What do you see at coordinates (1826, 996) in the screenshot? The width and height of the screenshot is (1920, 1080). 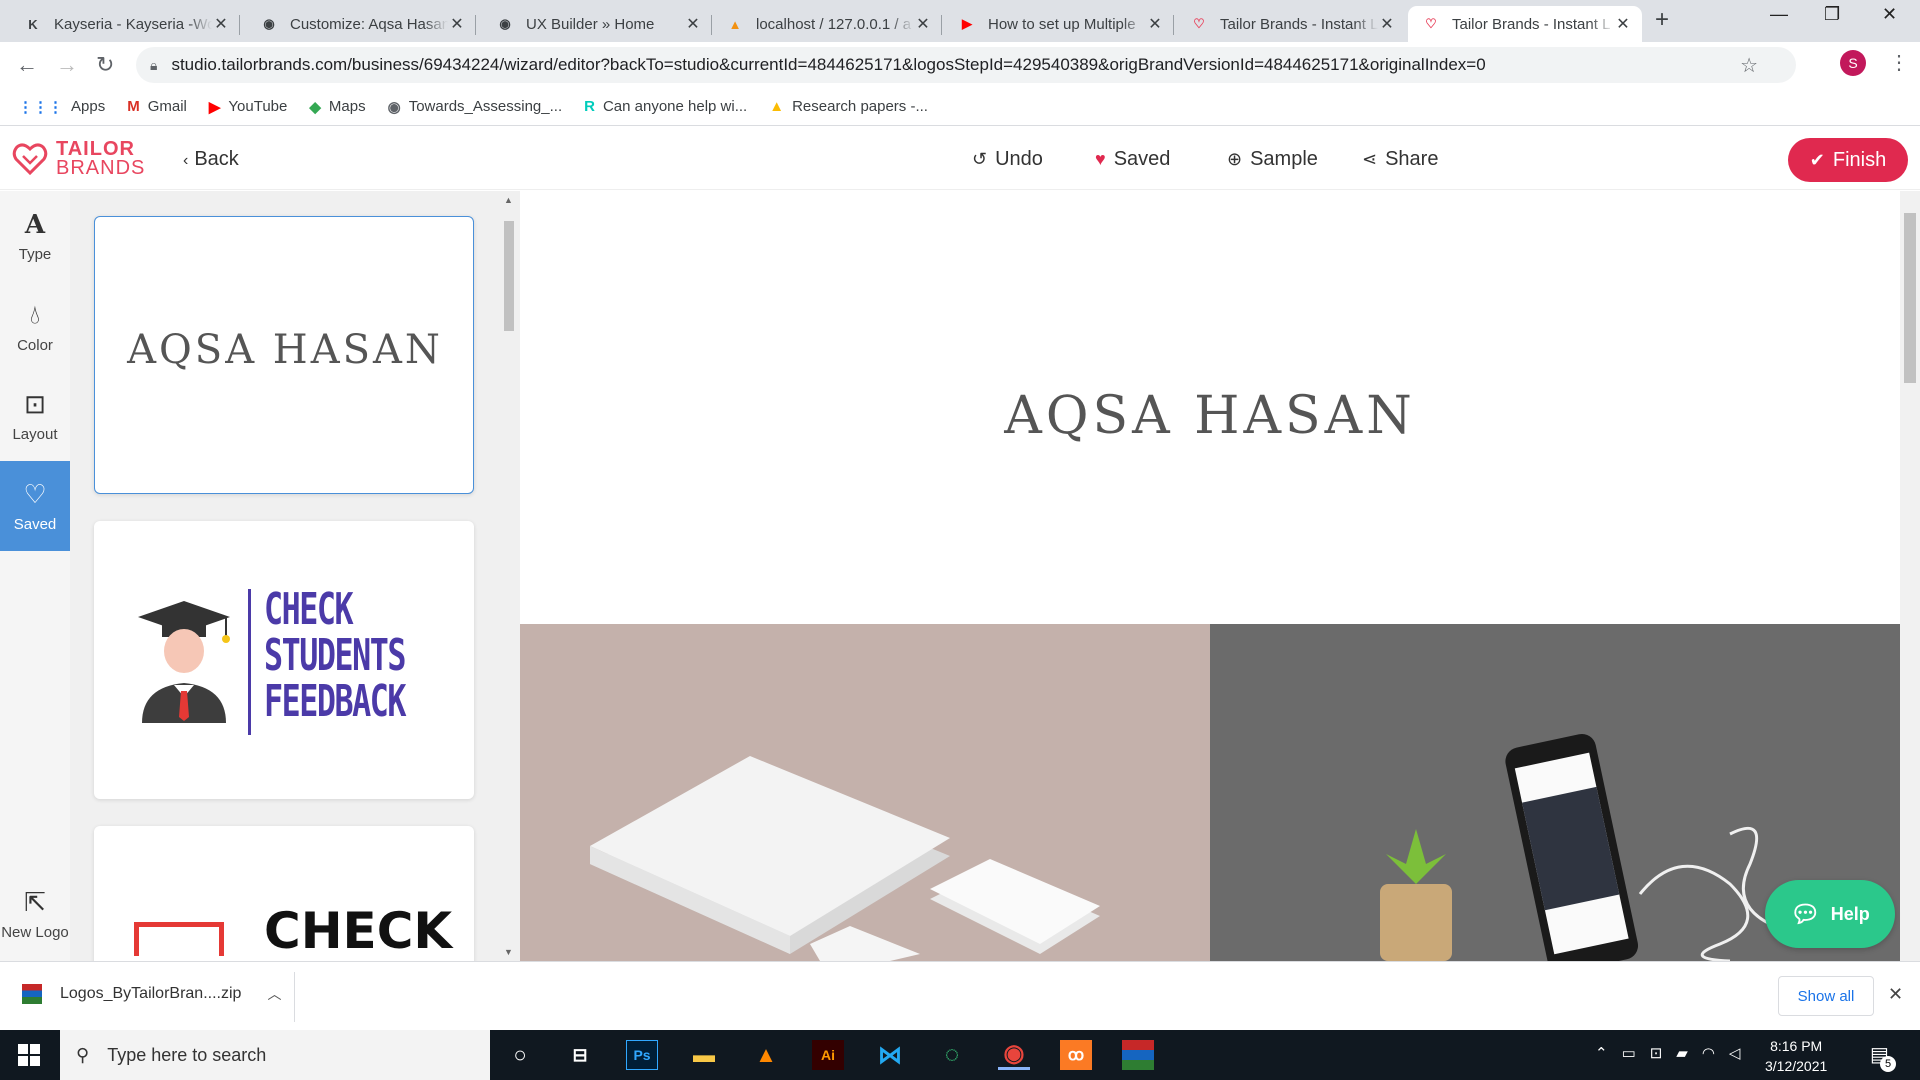 I see `show-all-button: Show all` at bounding box center [1826, 996].